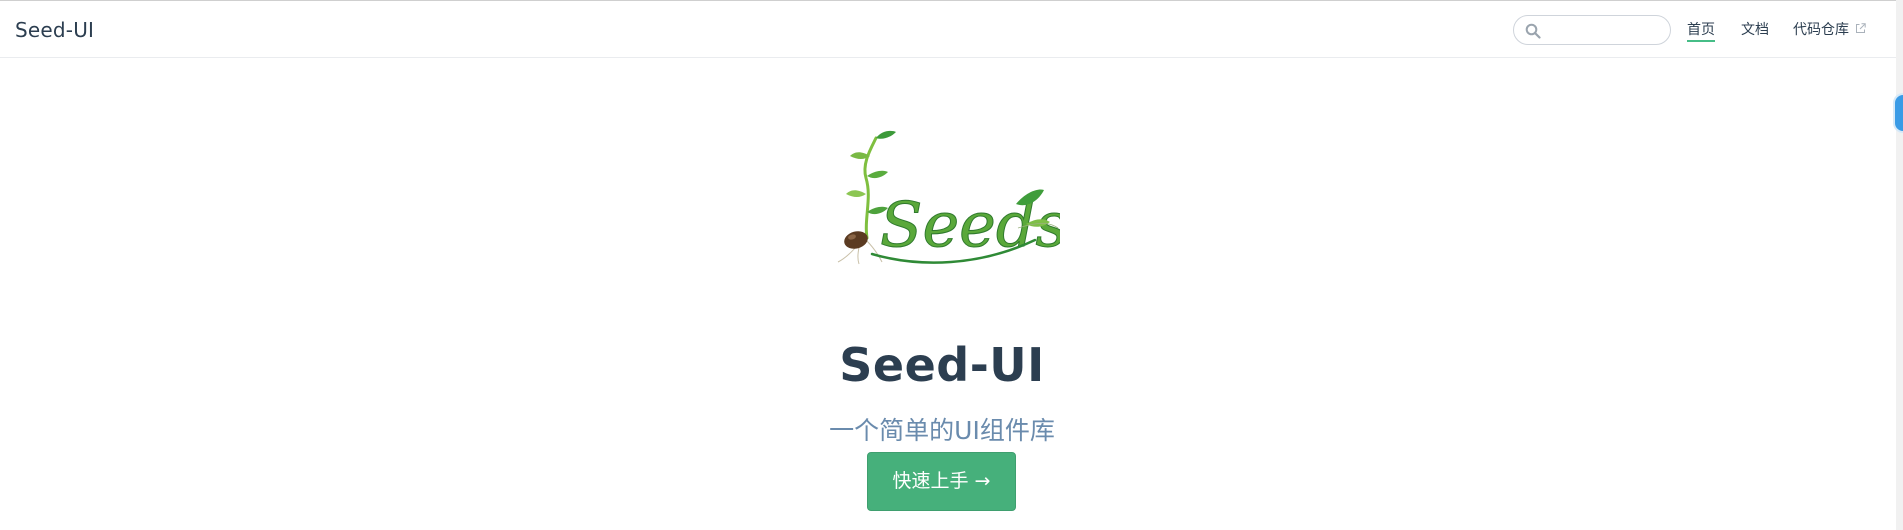 Image resolution: width=1903 pixels, height=530 pixels. What do you see at coordinates (942, 430) in the screenshot?
I see `hero-description: 一个简单的UI组件库` at bounding box center [942, 430].